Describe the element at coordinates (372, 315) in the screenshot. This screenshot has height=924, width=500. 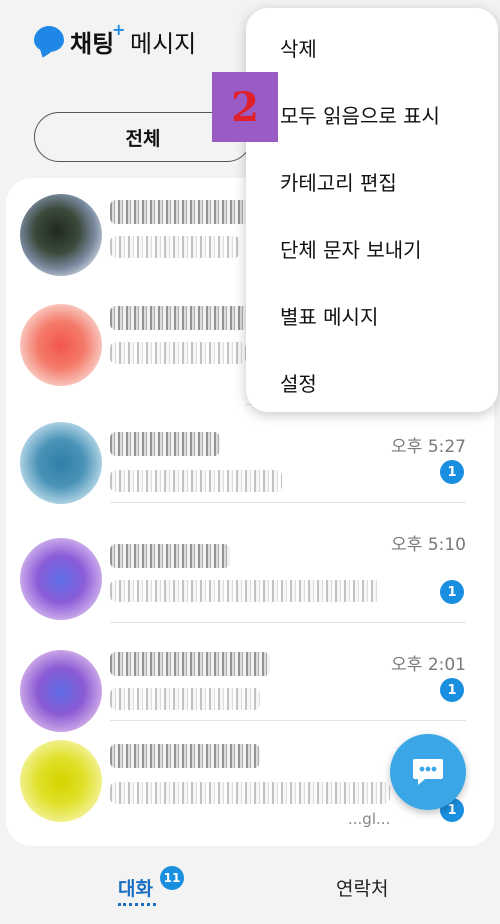
I see `menu-item-starred-messages: 별표 메시지` at that location.